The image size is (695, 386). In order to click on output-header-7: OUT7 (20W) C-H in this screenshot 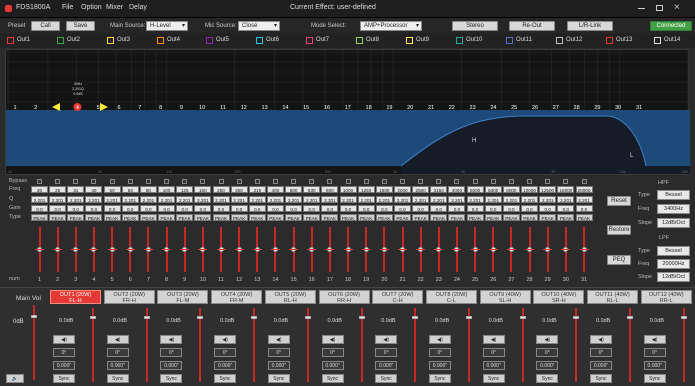, I will do `click(398, 297)`.